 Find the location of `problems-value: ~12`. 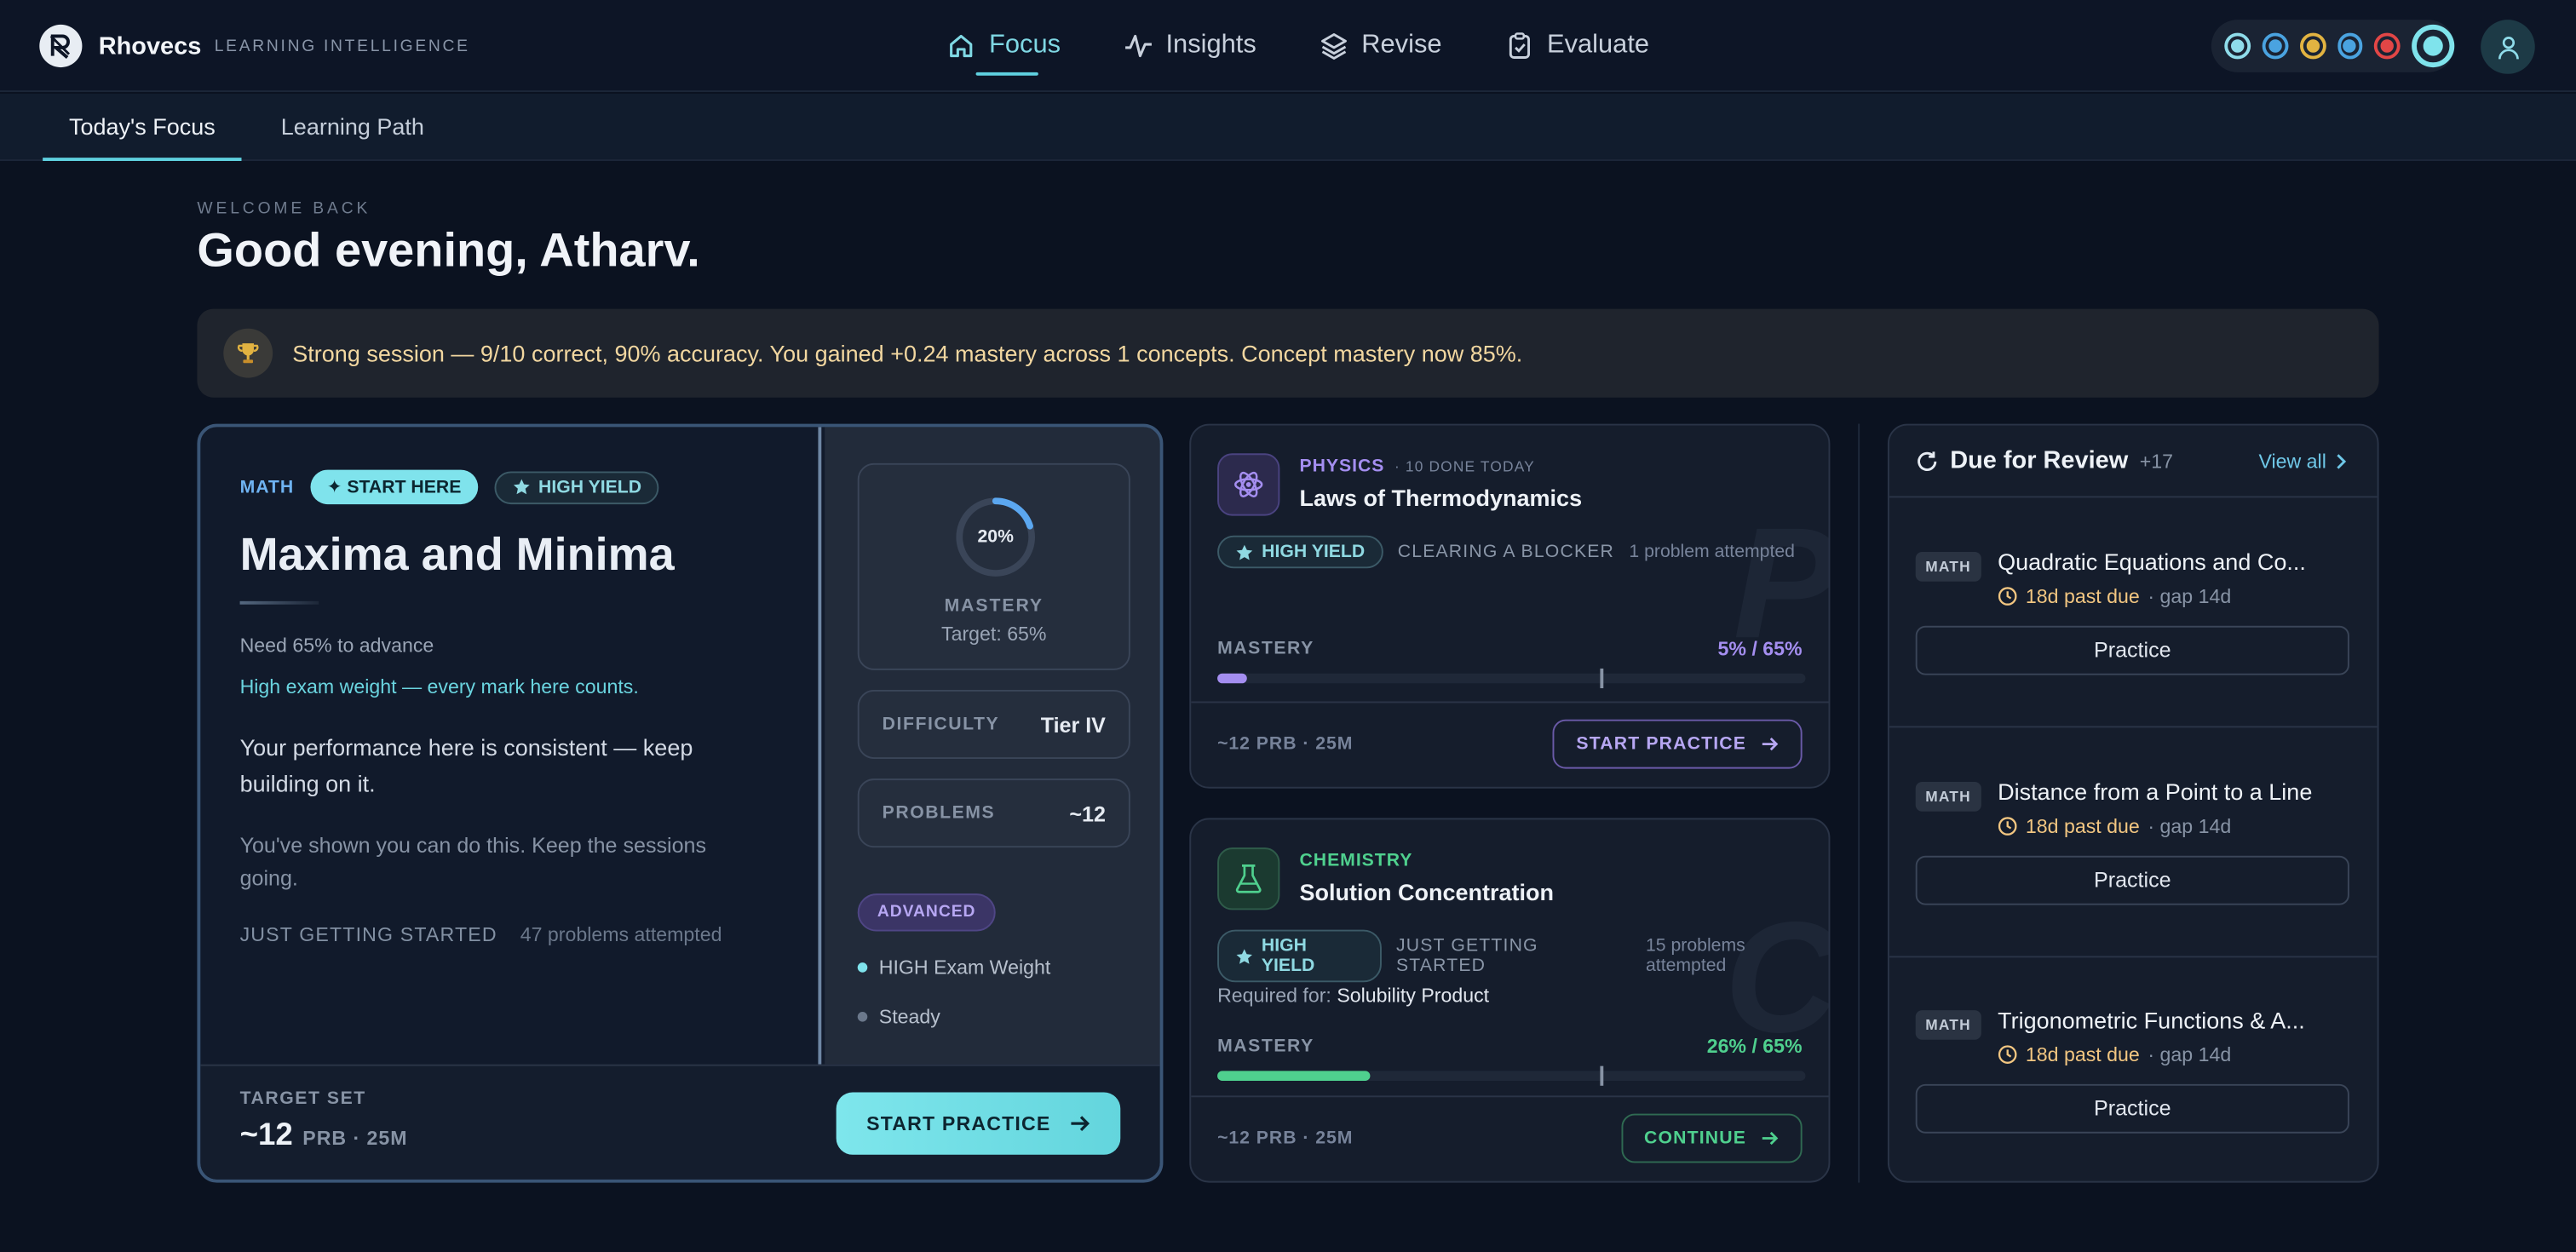

problems-value: ~12 is located at coordinates (1087, 813).